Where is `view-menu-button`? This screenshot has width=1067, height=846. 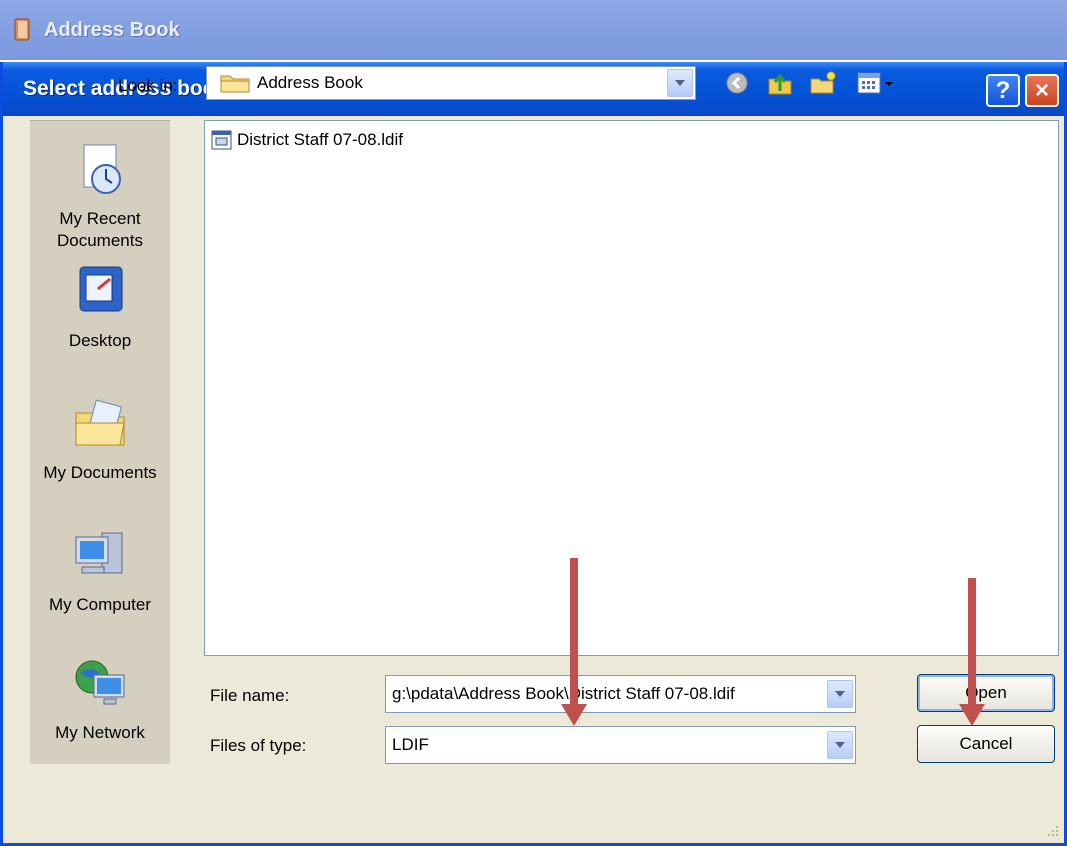
view-menu-button is located at coordinates (876, 83).